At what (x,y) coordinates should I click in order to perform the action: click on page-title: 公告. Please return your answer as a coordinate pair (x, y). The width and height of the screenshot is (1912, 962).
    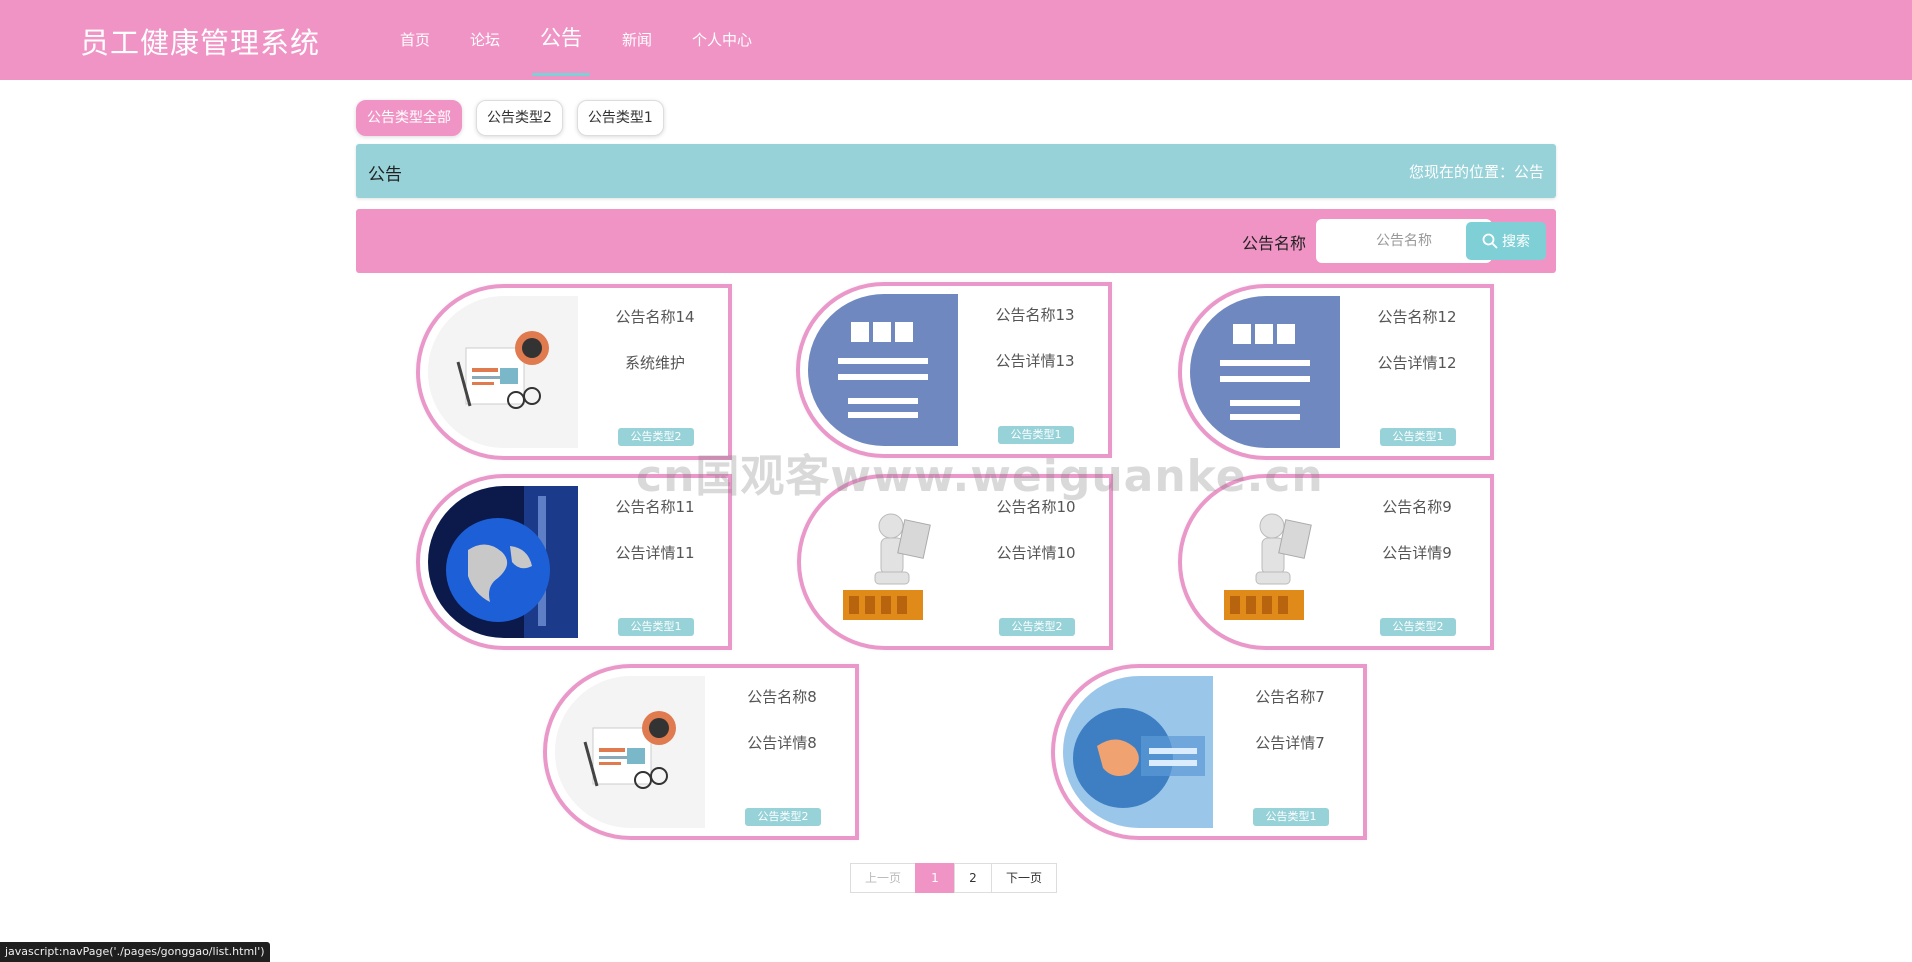
    Looking at the image, I should click on (385, 175).